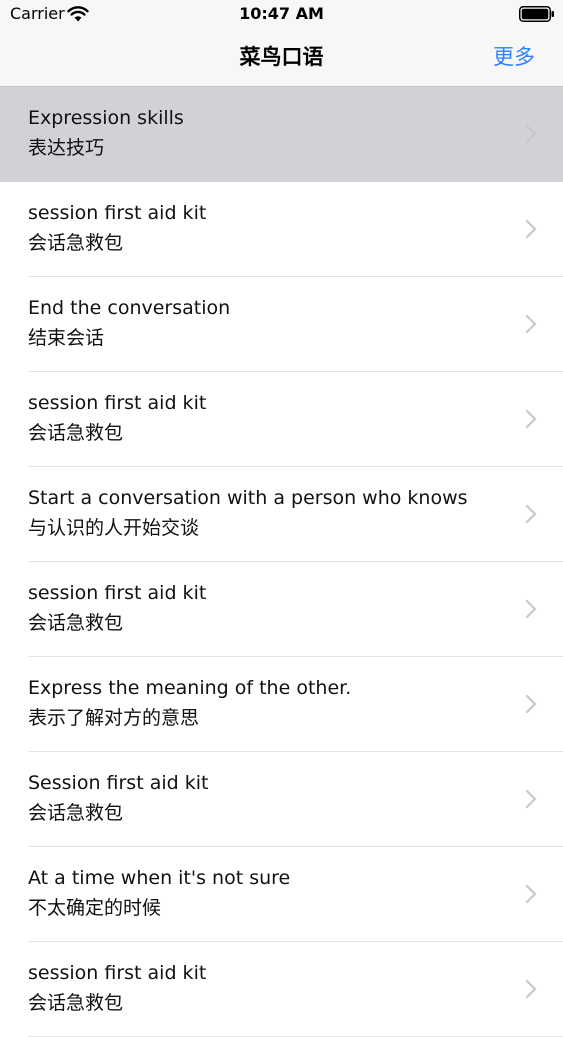 This screenshot has height=1037, width=563. Describe the element at coordinates (281, 799) in the screenshot. I see `list-item: Session first aid kit 会话急救包` at that location.